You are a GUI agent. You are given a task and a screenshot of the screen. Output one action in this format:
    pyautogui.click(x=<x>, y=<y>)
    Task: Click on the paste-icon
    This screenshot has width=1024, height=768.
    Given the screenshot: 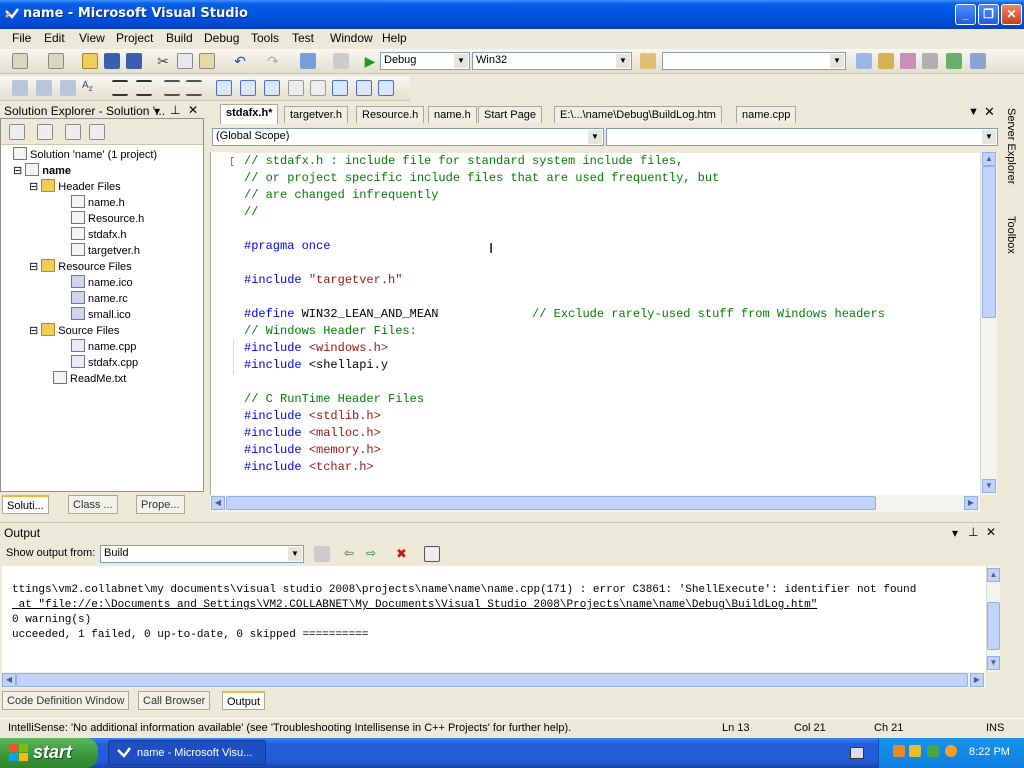 What is the action you would take?
    pyautogui.click(x=207, y=61)
    